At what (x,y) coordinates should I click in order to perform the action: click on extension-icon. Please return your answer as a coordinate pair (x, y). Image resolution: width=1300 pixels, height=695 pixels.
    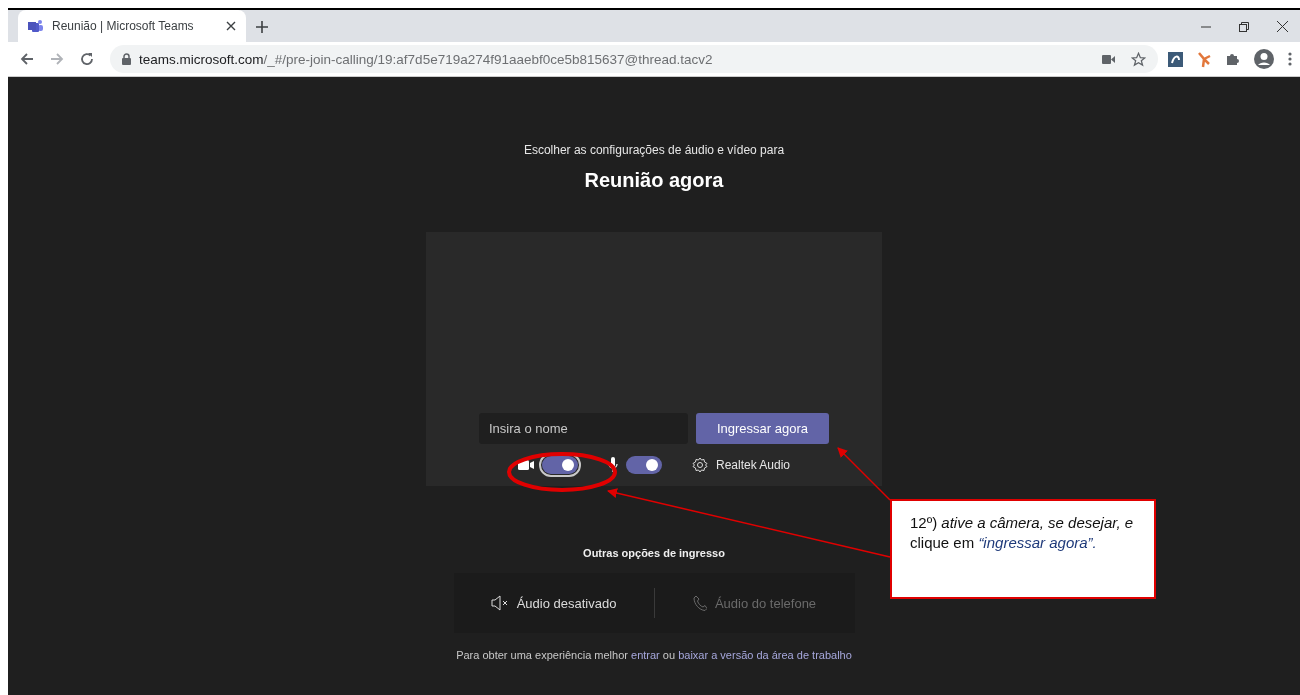
    Looking at the image, I should click on (1175, 59).